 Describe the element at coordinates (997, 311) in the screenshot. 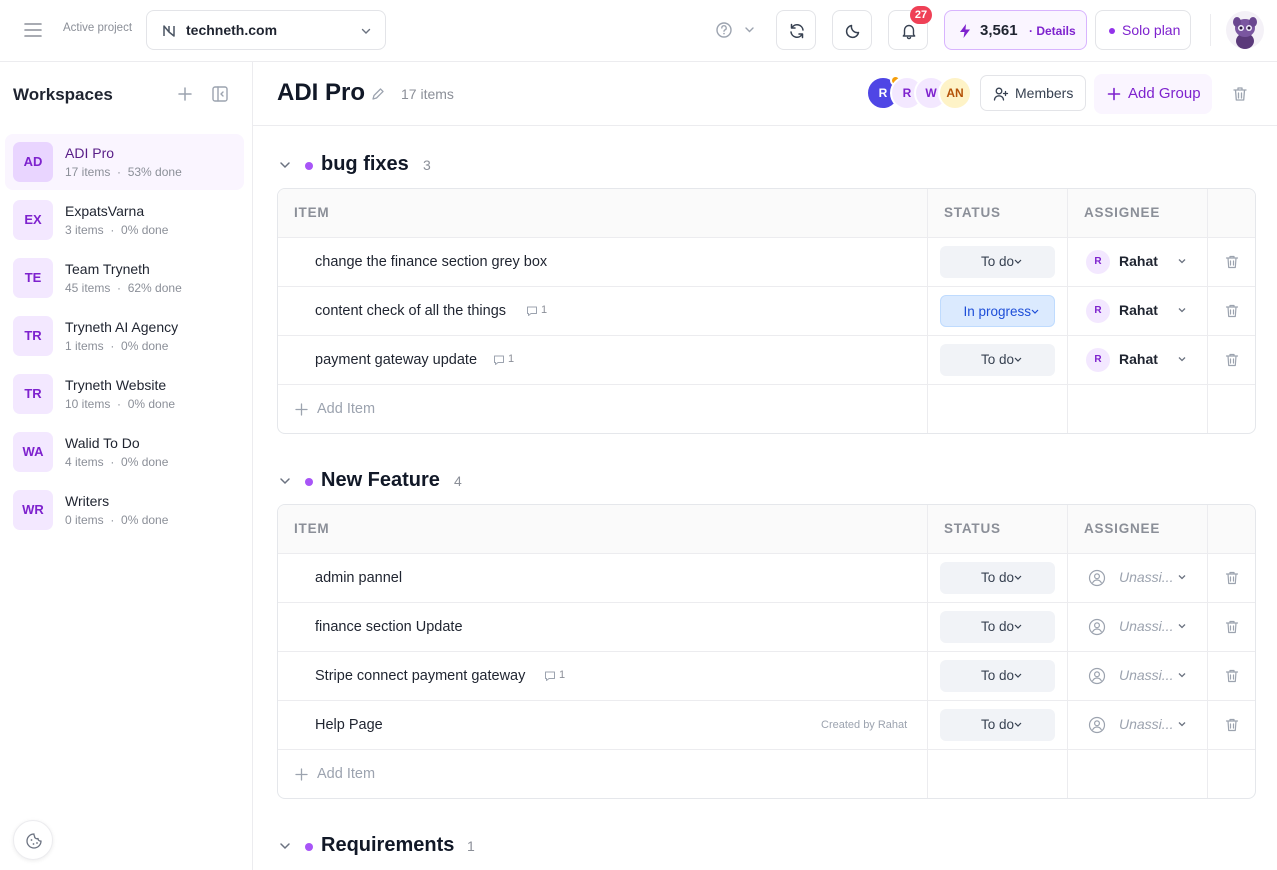

I see `status-dropdown: In progress` at that location.